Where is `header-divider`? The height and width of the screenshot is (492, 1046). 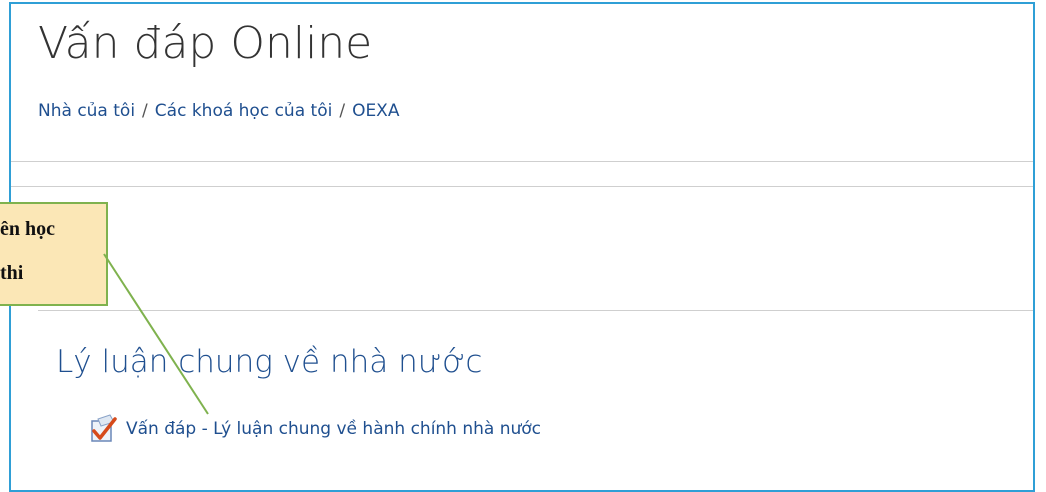
header-divider is located at coordinates (522, 161).